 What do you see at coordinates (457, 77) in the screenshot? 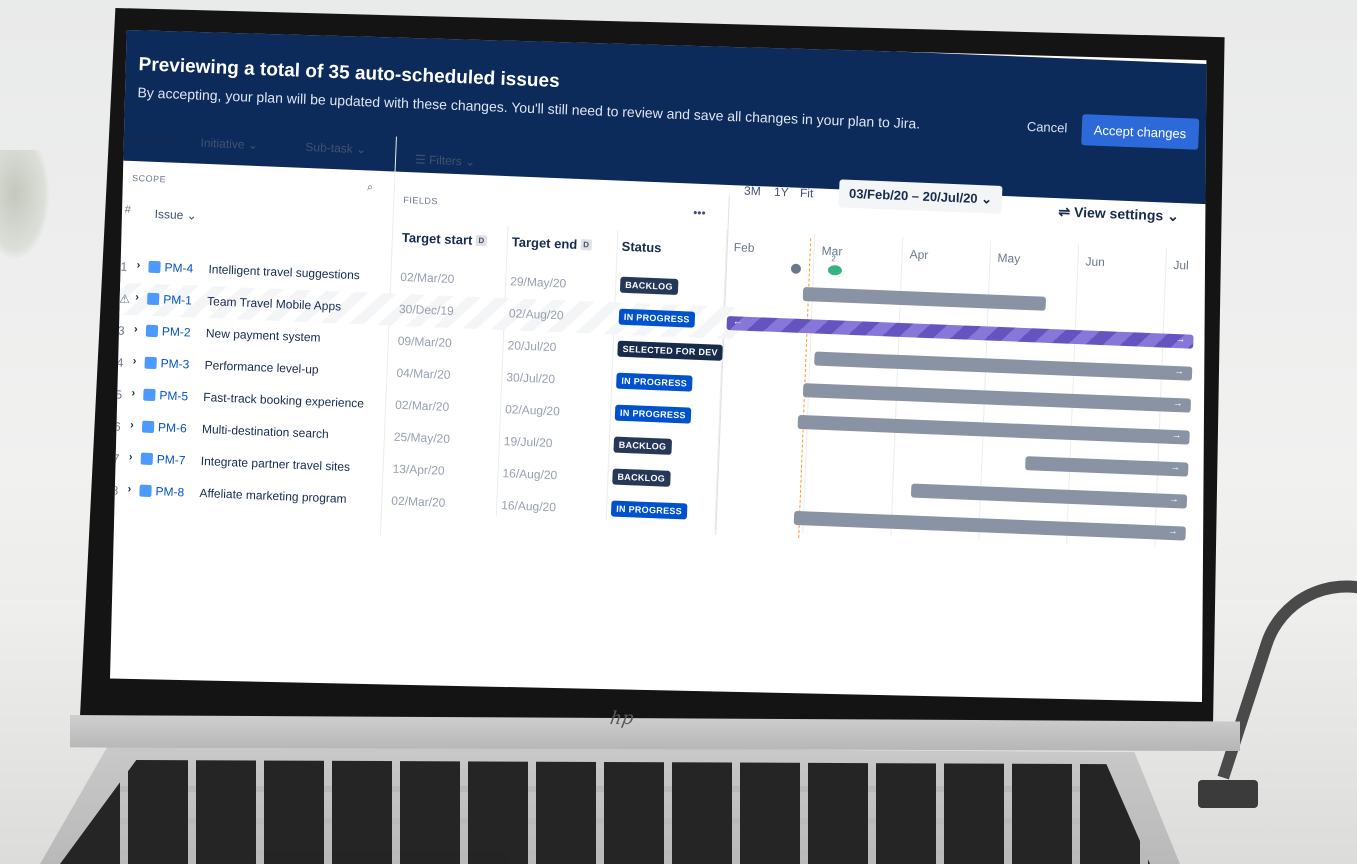
I see `banner-title-suffix: auto-scheduled issues` at bounding box center [457, 77].